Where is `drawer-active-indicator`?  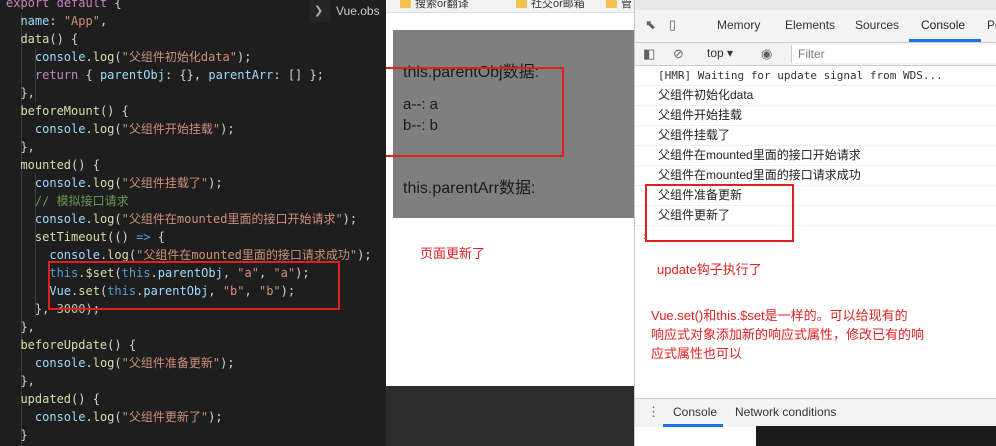 drawer-active-indicator is located at coordinates (693, 425).